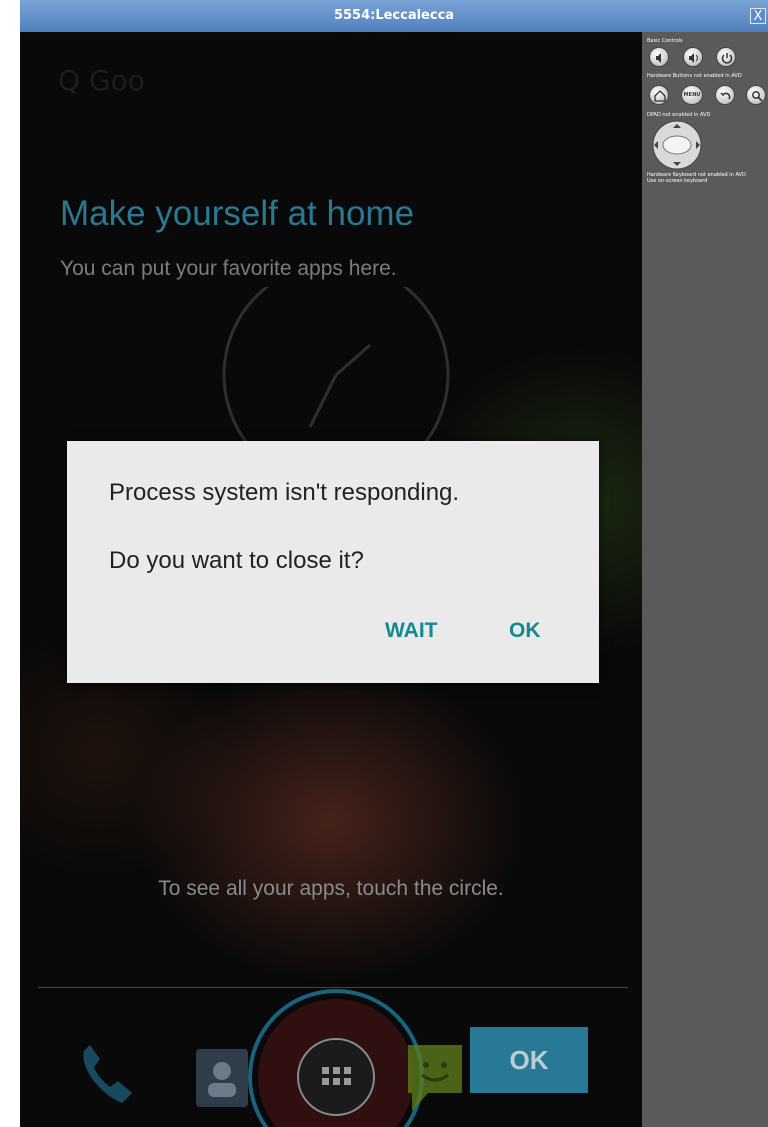  What do you see at coordinates (411, 631) in the screenshot?
I see `wait-button: WAIT` at bounding box center [411, 631].